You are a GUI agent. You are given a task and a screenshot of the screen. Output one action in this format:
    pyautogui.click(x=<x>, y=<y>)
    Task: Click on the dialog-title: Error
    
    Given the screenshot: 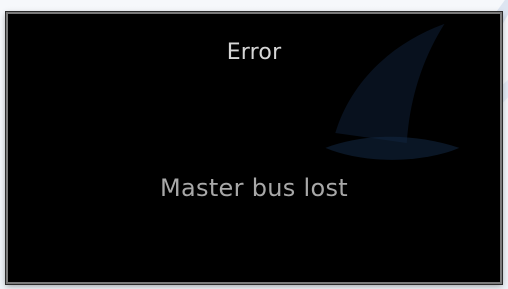 What is the action you would take?
    pyautogui.click(x=254, y=52)
    